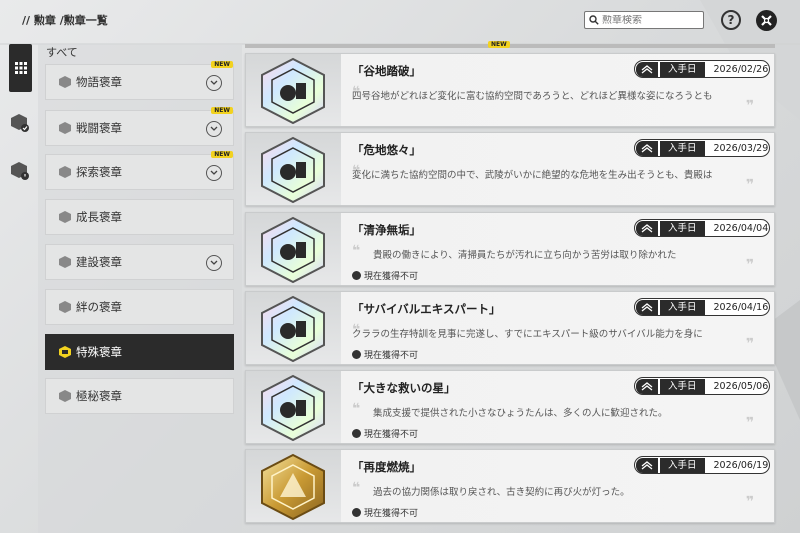 The width and height of the screenshot is (800, 533). Describe the element at coordinates (702, 69) in the screenshot. I see `obtained-date-pill: 入手日 2026/02/26` at that location.